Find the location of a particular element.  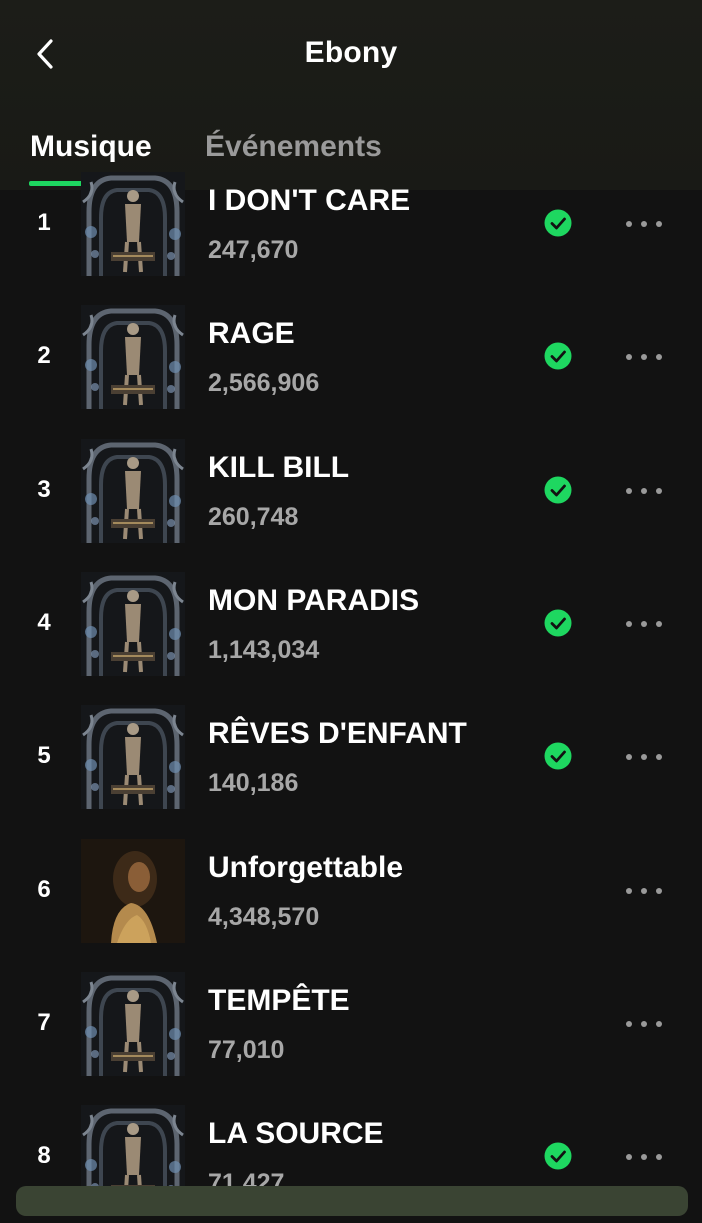

track-rank: 8 is located at coordinates (44, 1155).